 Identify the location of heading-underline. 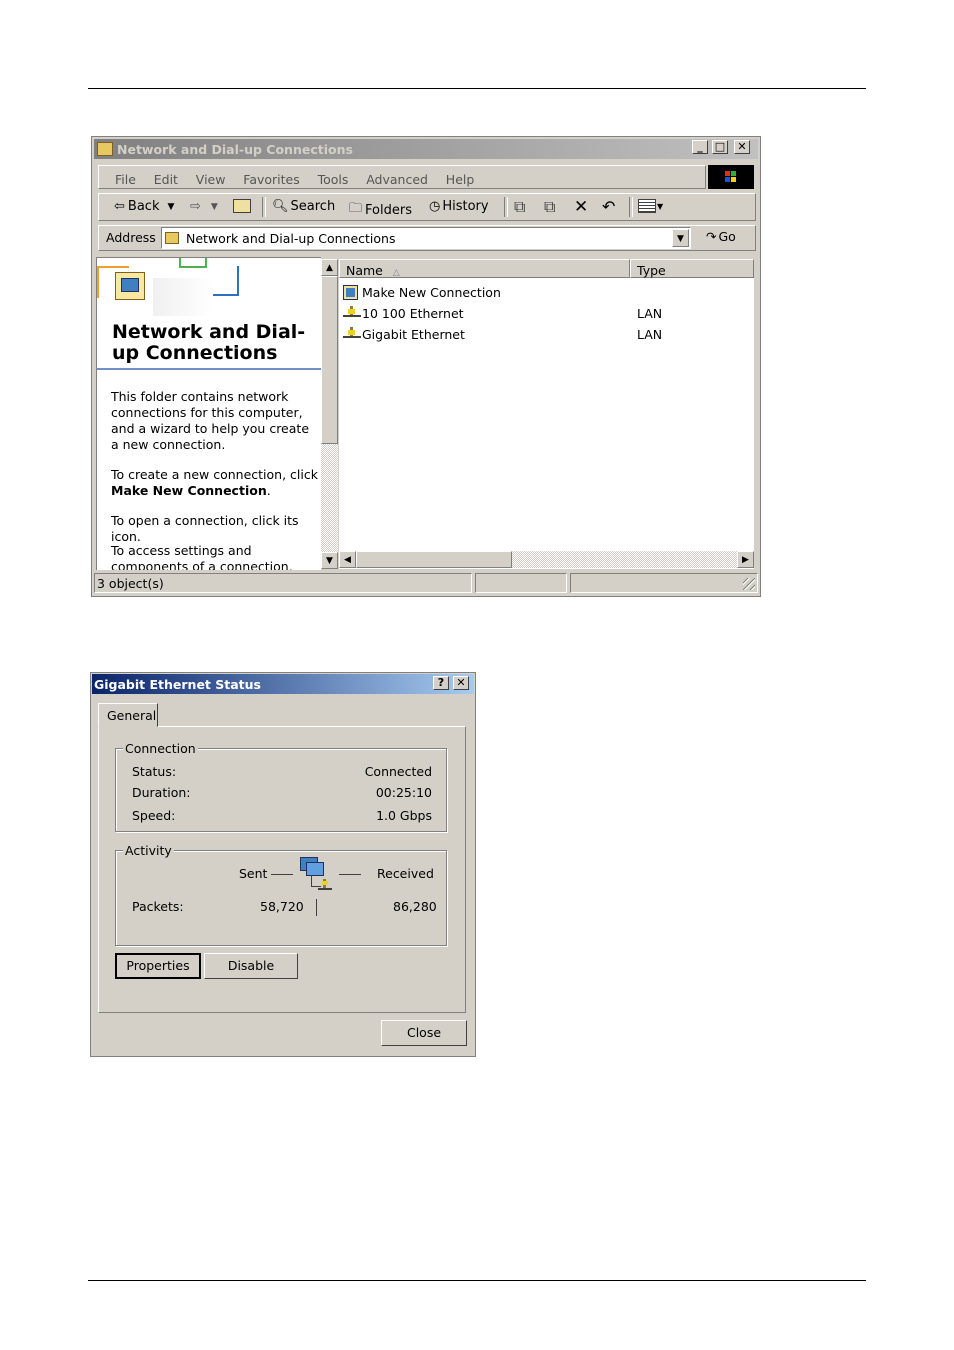
(209, 369).